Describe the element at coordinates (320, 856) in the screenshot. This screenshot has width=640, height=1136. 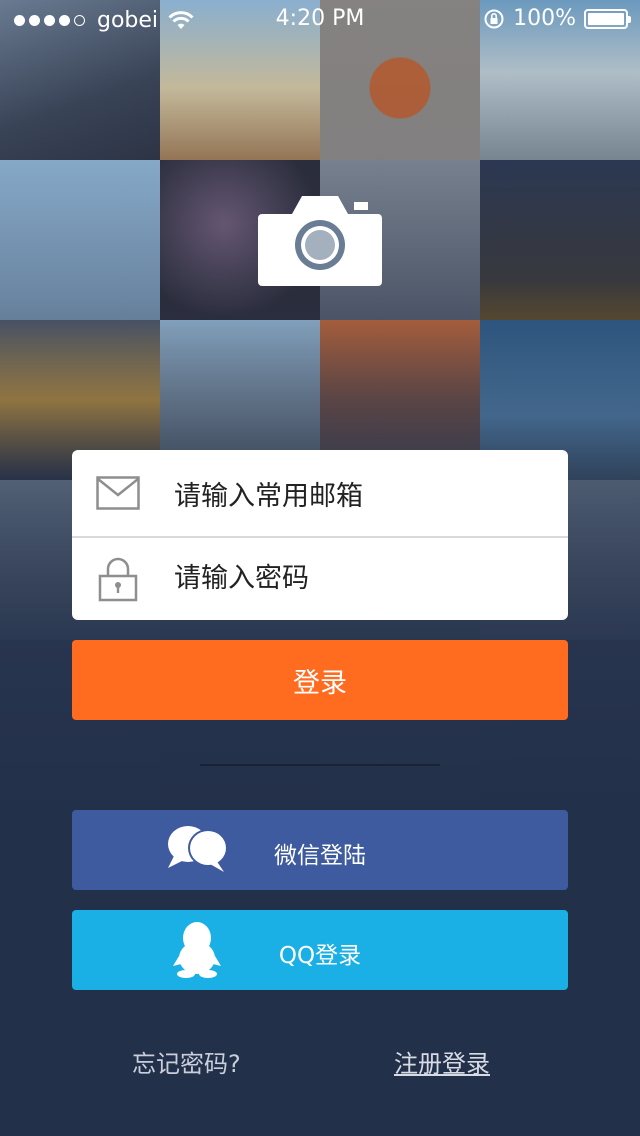
I see `wechat-login-label: 微信登陆` at that location.